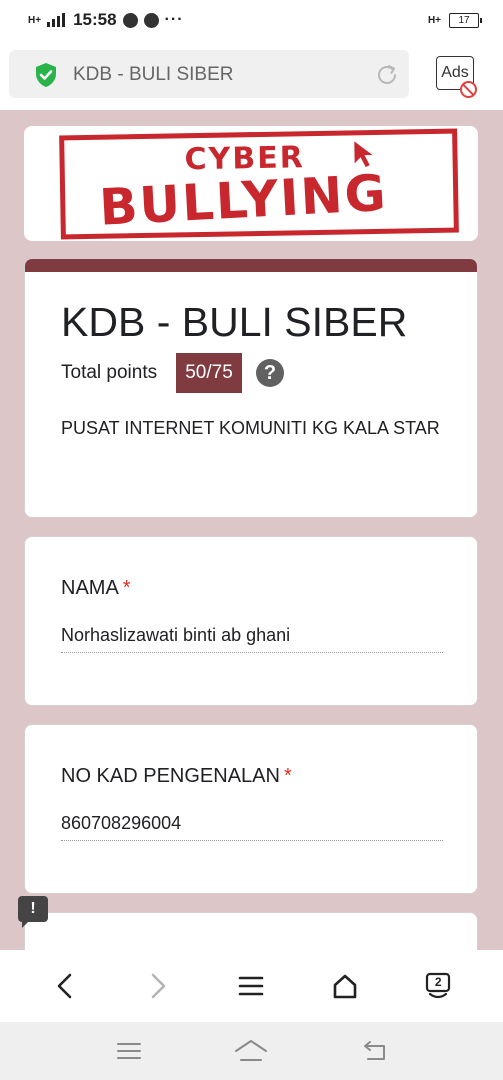  I want to click on total-points-label: Total points, so click(109, 372).